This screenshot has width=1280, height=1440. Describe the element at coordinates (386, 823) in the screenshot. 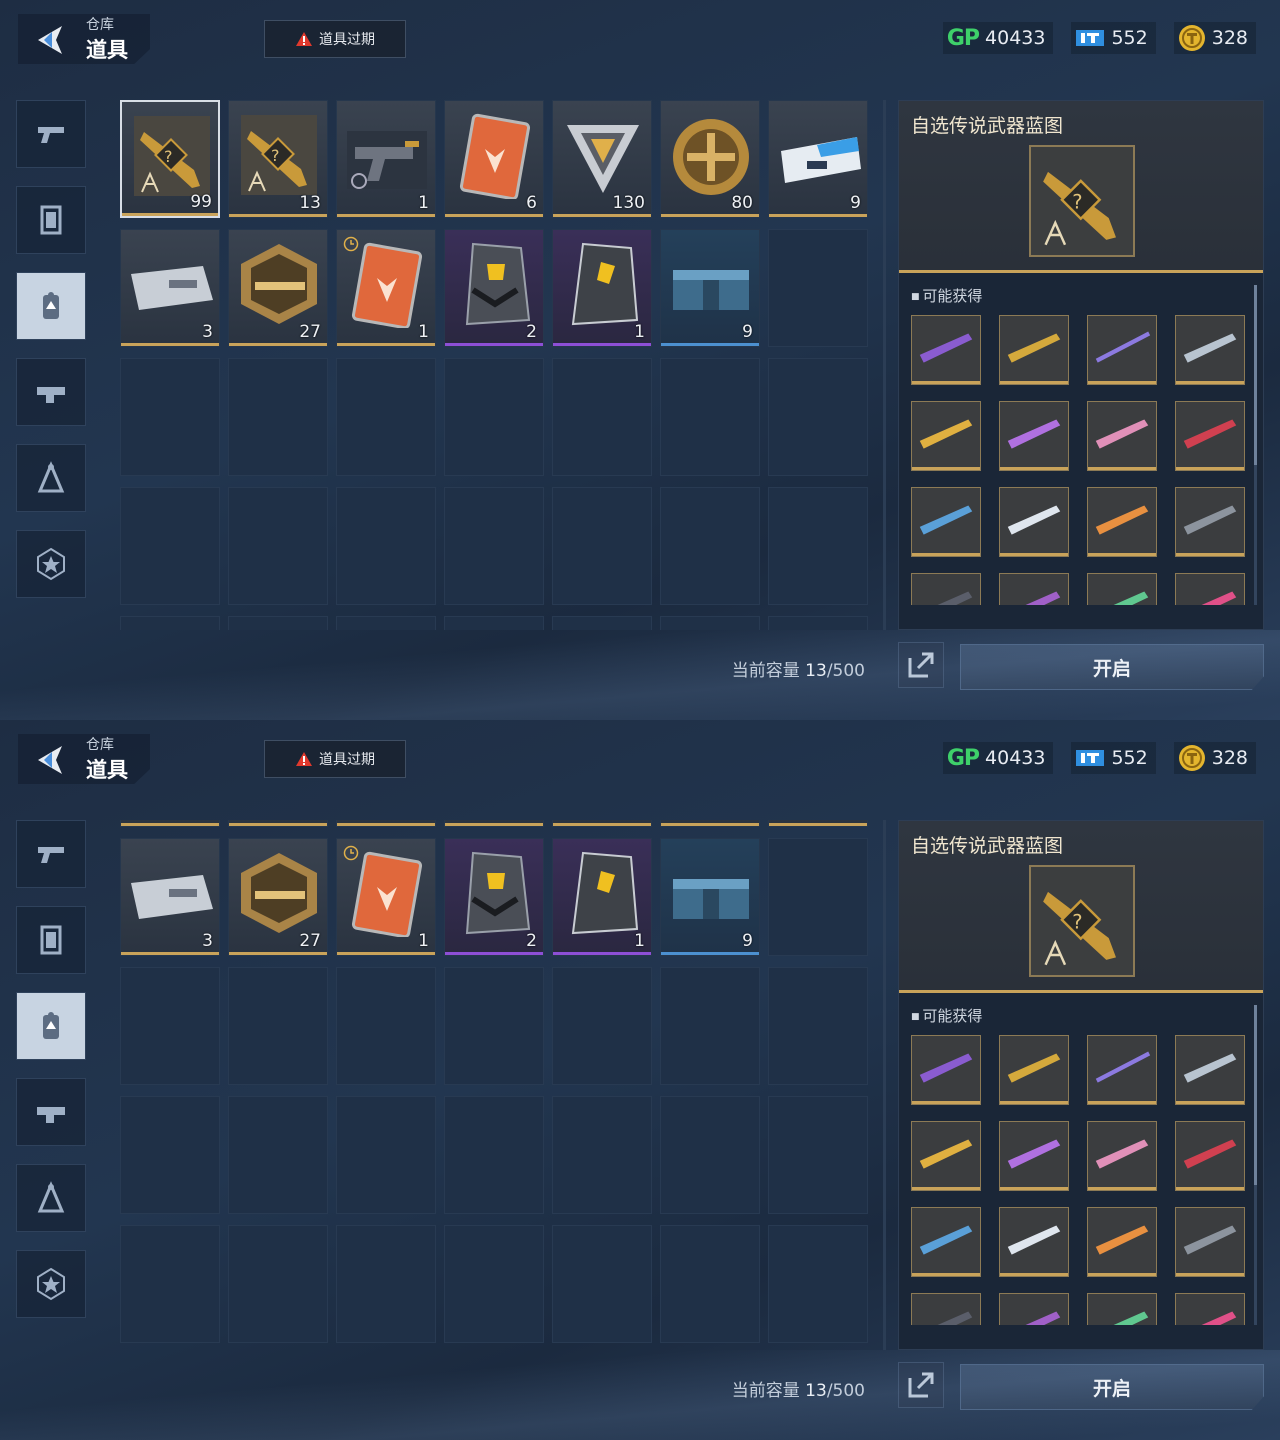

I see `item-slot-timed-pistol` at that location.